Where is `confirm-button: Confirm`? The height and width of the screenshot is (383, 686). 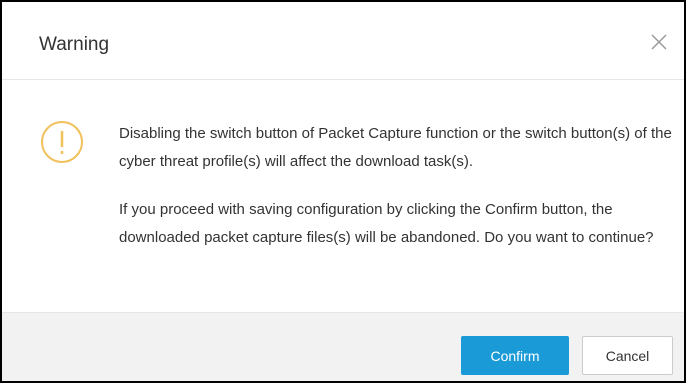
confirm-button: Confirm is located at coordinates (515, 355).